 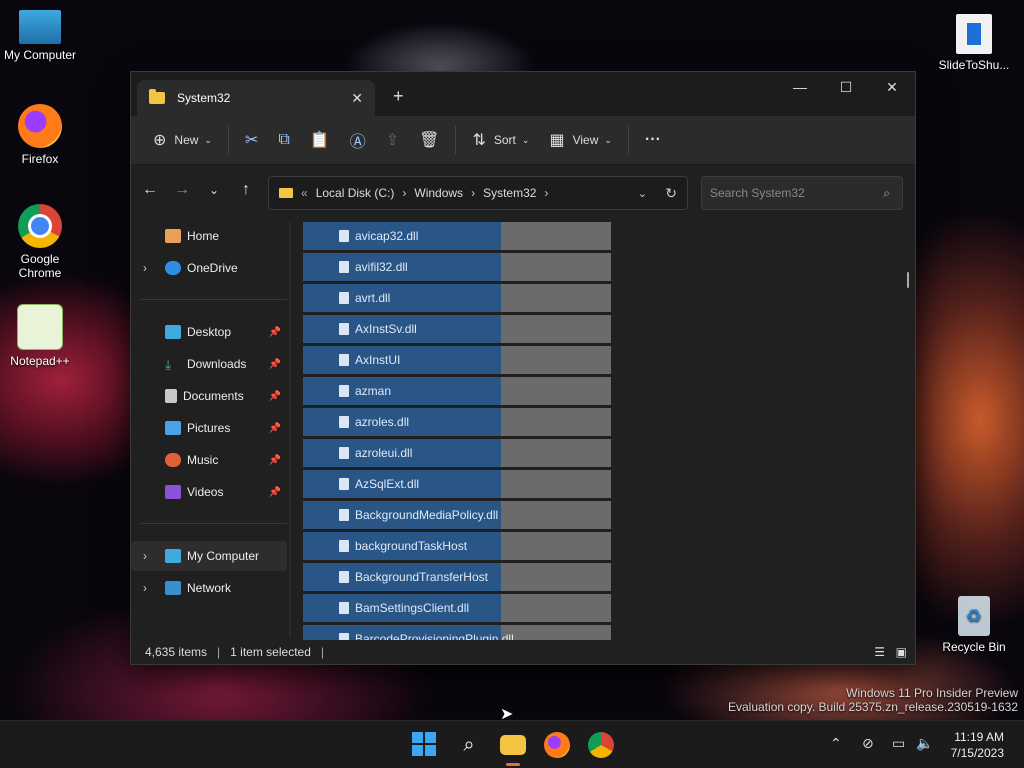 I want to click on scissors-icon: ✂, so click(x=251, y=140).